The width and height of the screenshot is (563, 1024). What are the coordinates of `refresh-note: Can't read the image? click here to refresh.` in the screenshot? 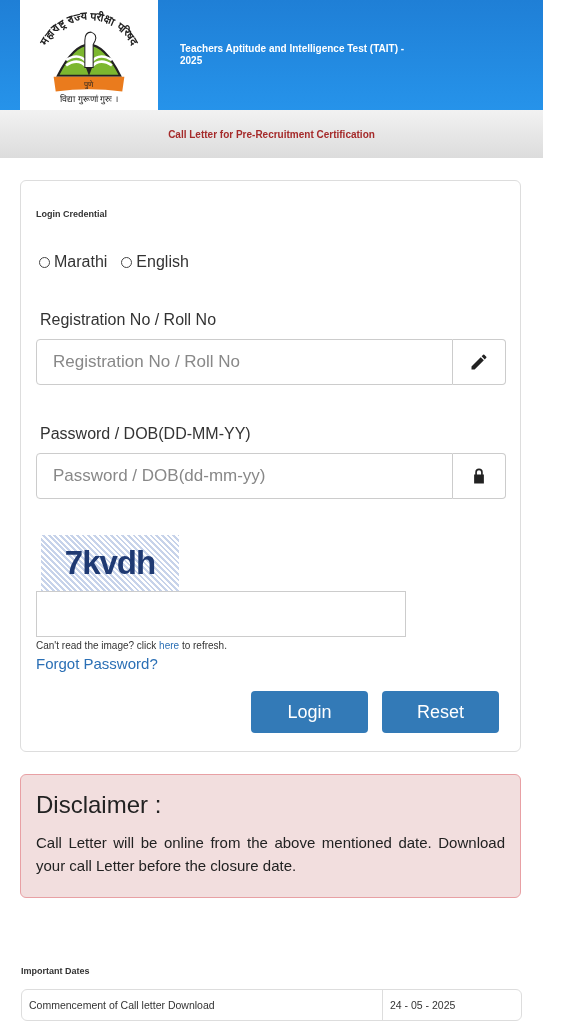 It's located at (132, 645).